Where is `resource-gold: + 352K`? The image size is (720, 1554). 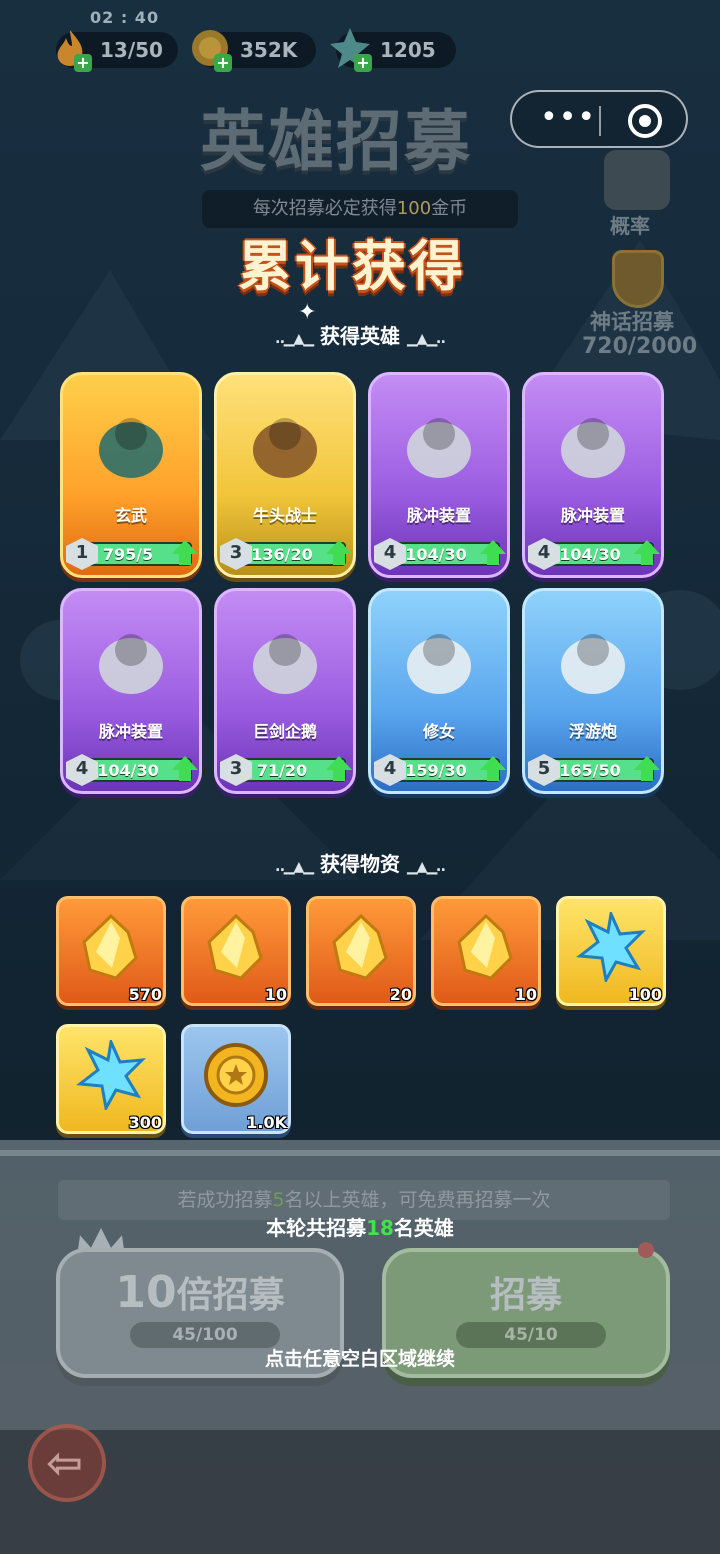
resource-gold: + 352K is located at coordinates (254, 51).